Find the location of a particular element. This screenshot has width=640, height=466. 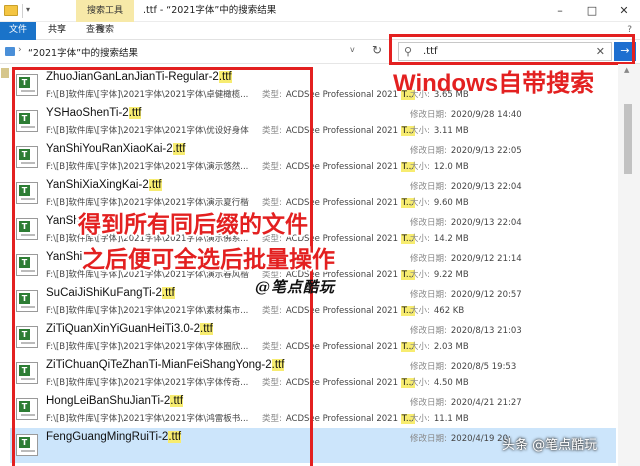

file-size: 大小: 4.50 MB is located at coordinates (439, 382).